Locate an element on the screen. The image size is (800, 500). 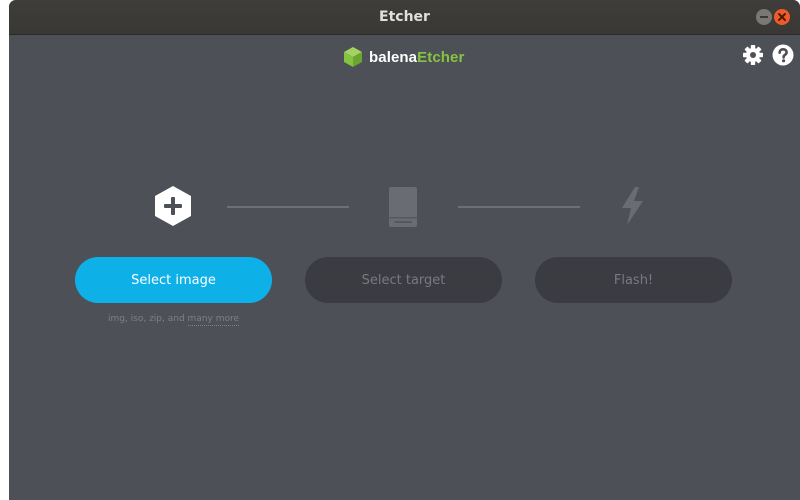
select-target-button: Select target is located at coordinates (403, 280).